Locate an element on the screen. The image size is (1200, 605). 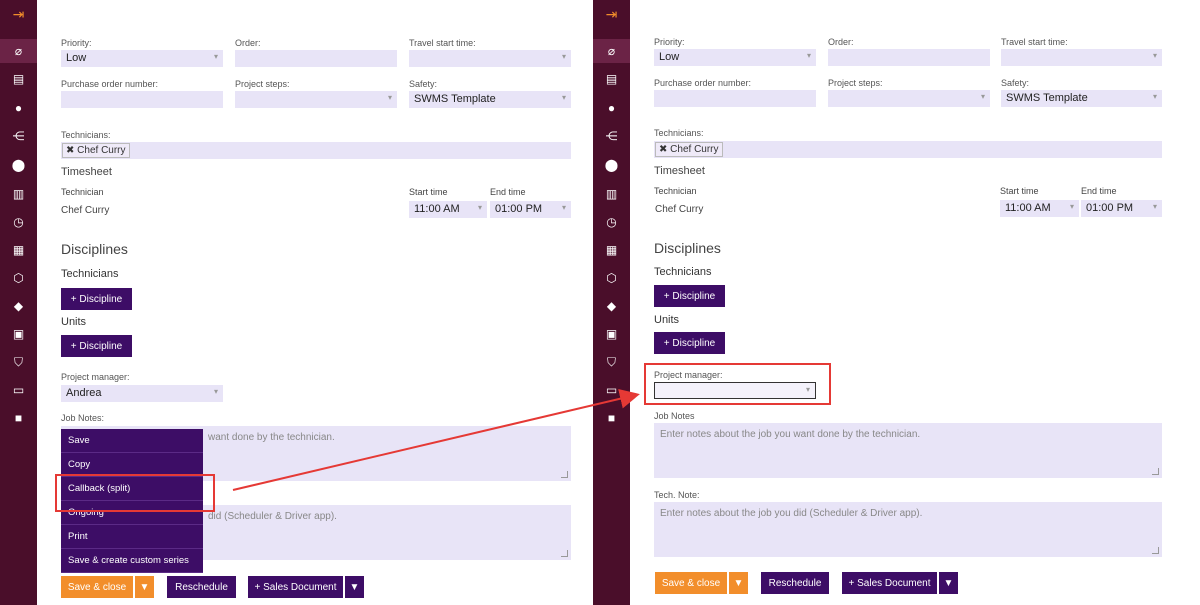
menu-item-save-create-series: Save & create custom series is located at coordinates (132, 561).